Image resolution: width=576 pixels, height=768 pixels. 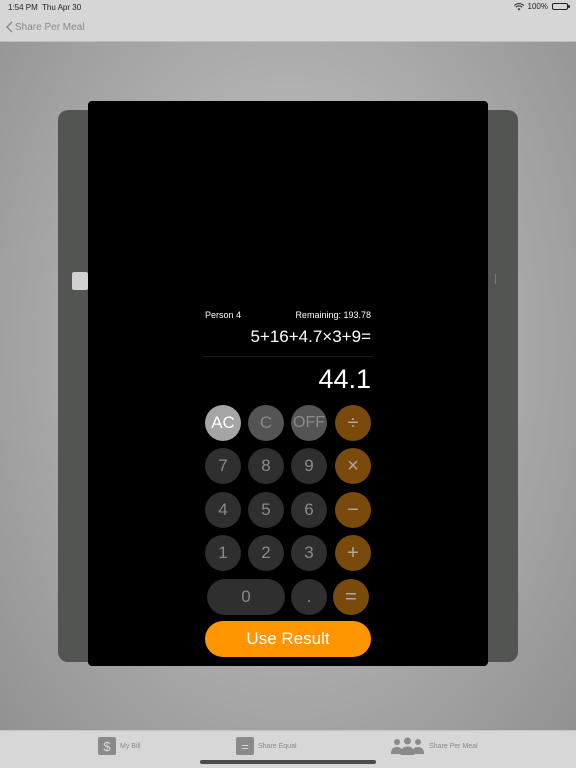 I want to click on dollar-icon: $, so click(x=107, y=746).